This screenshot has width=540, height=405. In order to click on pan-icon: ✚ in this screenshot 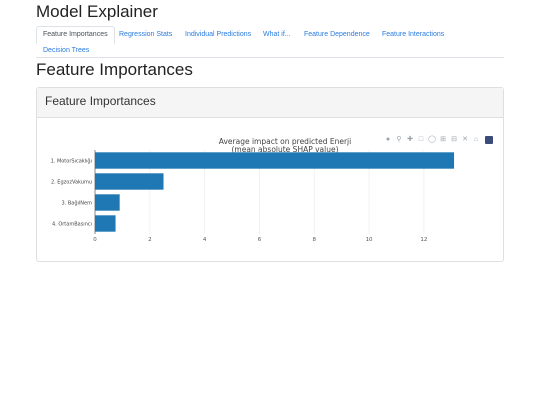, I will do `click(410, 140)`.